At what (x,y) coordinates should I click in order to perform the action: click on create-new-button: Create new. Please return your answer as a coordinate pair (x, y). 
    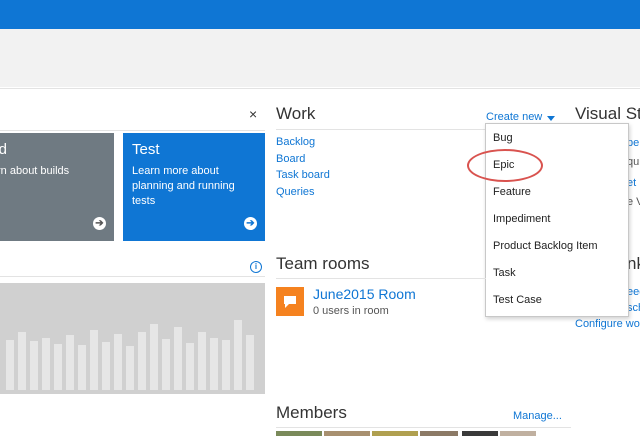
    Looking at the image, I should click on (514, 117).